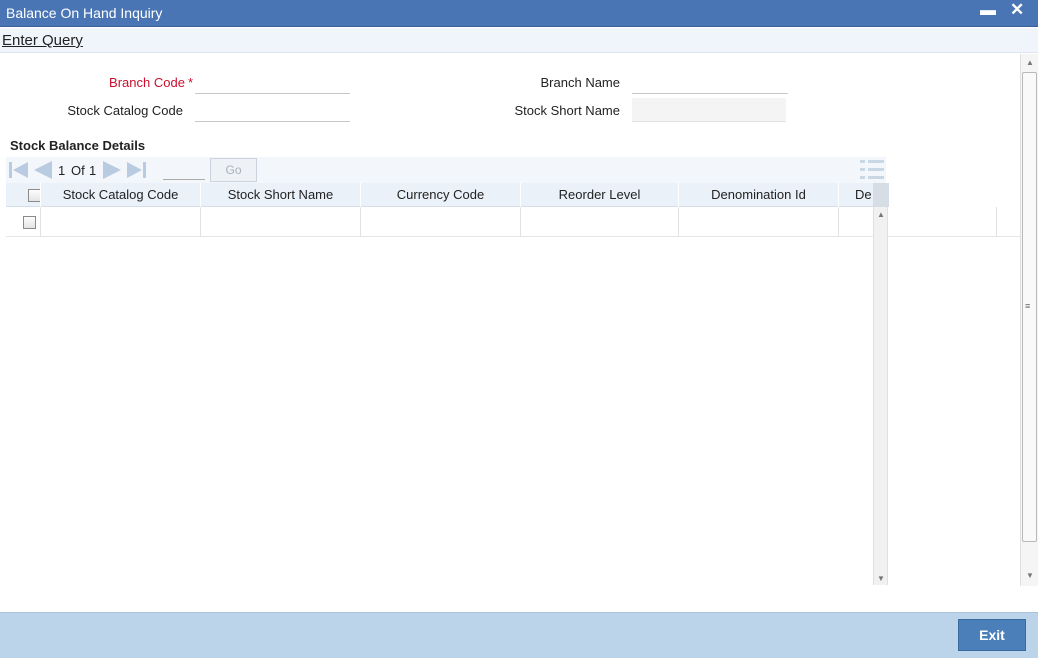  Describe the element at coordinates (709, 110) in the screenshot. I see `stock-short-name-input` at that location.